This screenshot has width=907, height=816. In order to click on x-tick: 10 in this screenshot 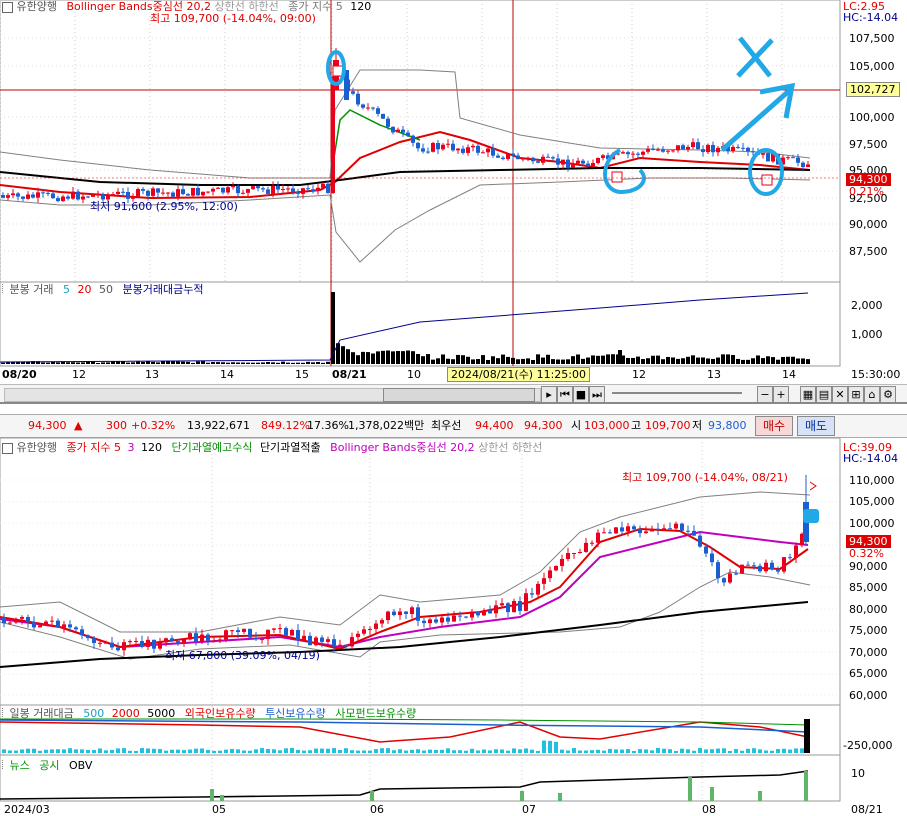, I will do `click(414, 374)`.